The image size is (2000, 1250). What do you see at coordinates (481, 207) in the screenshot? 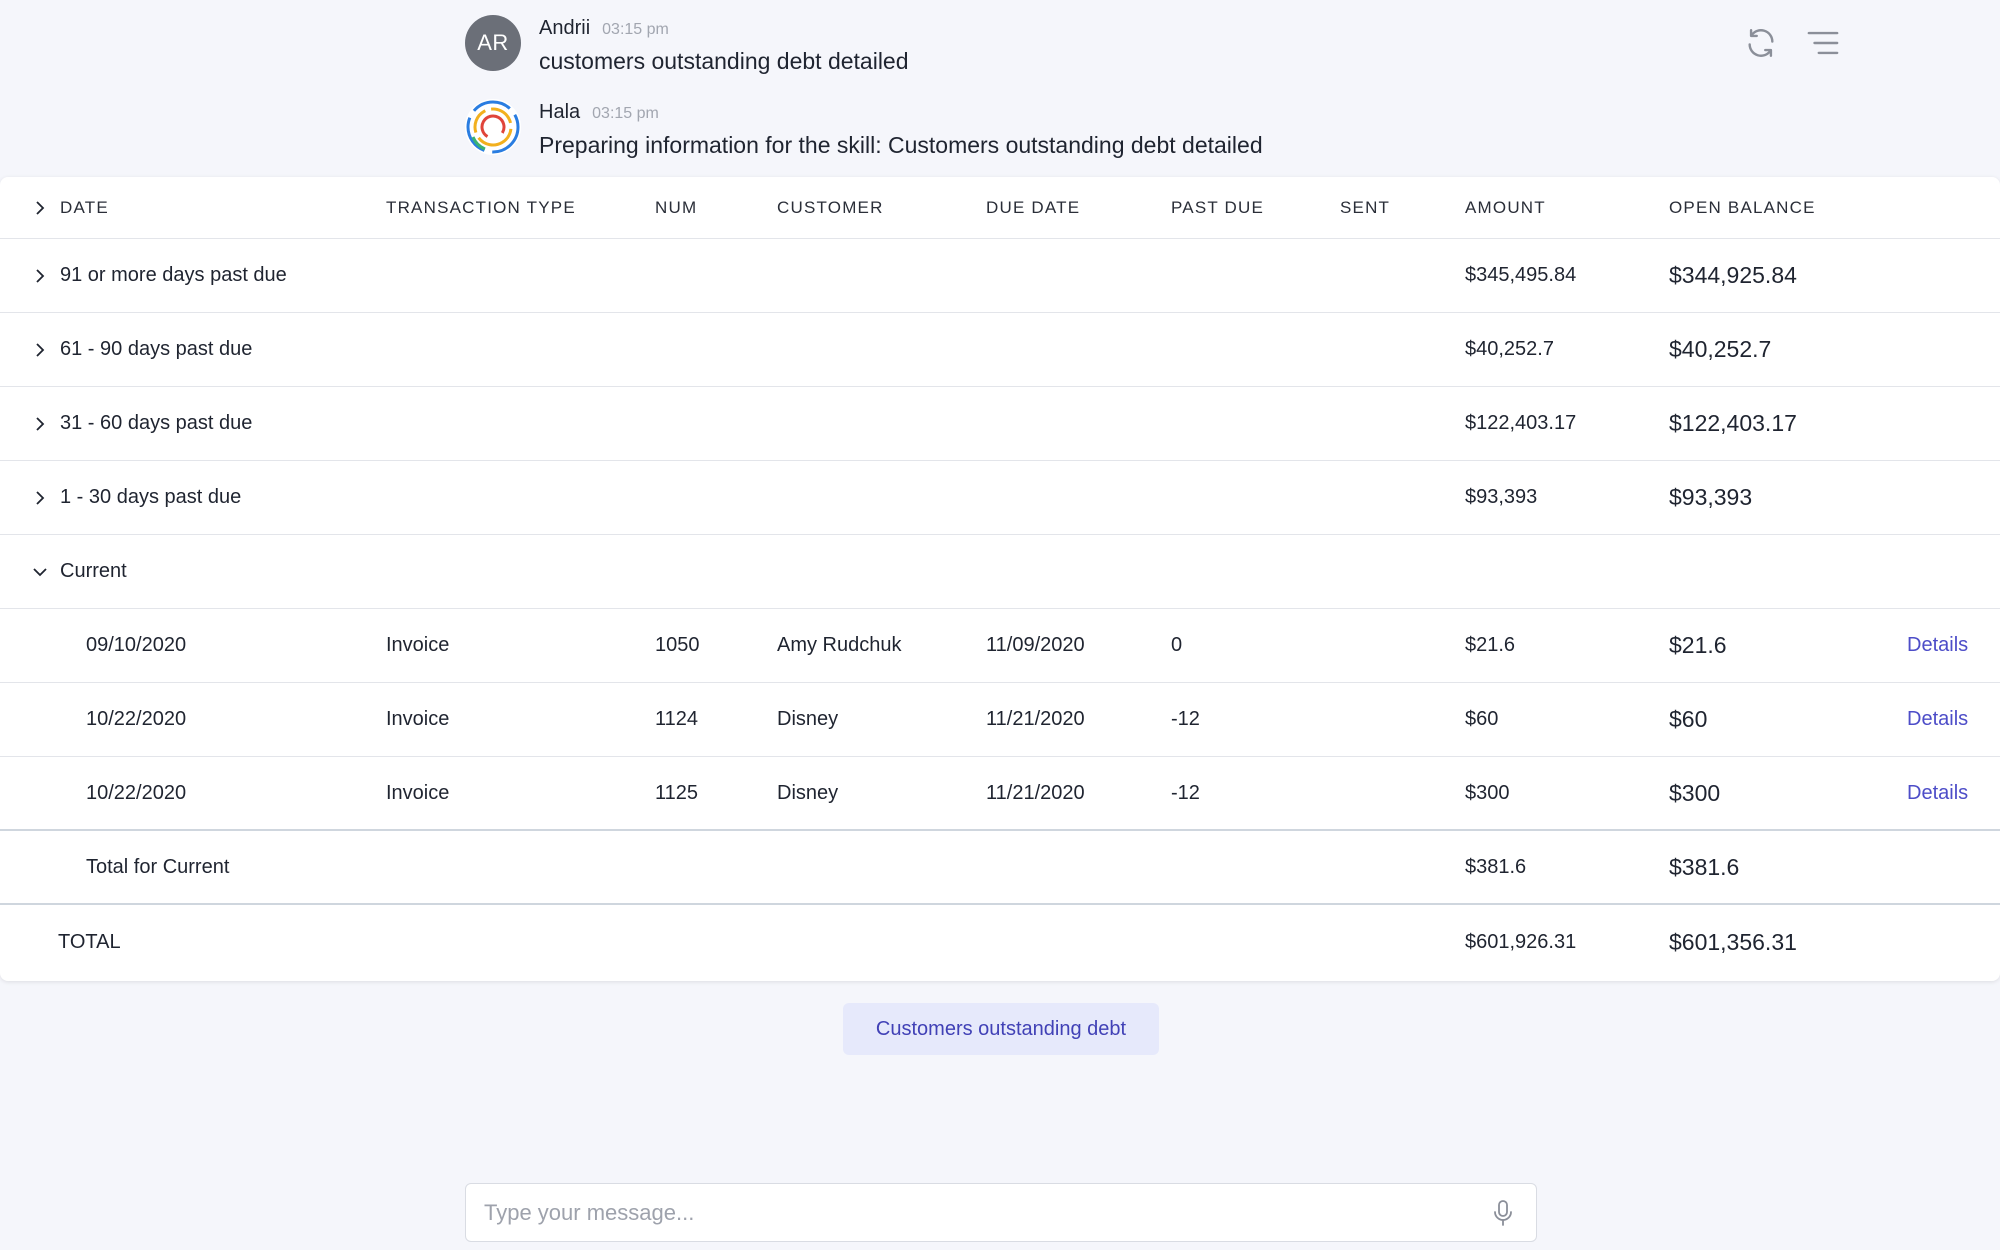
I see `header-transaction-type: TRANSACTION TYPE` at bounding box center [481, 207].